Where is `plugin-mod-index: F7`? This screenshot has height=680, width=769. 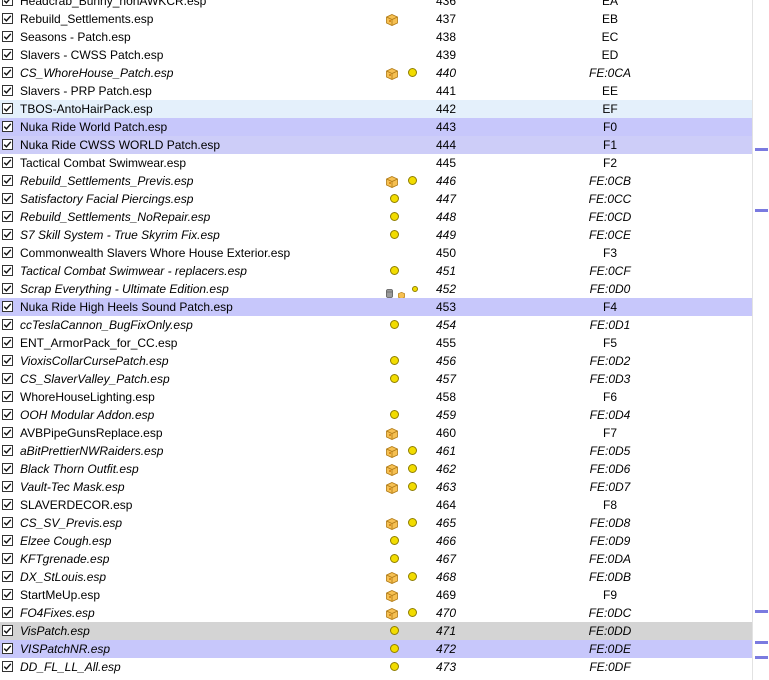 plugin-mod-index: F7 is located at coordinates (609, 433).